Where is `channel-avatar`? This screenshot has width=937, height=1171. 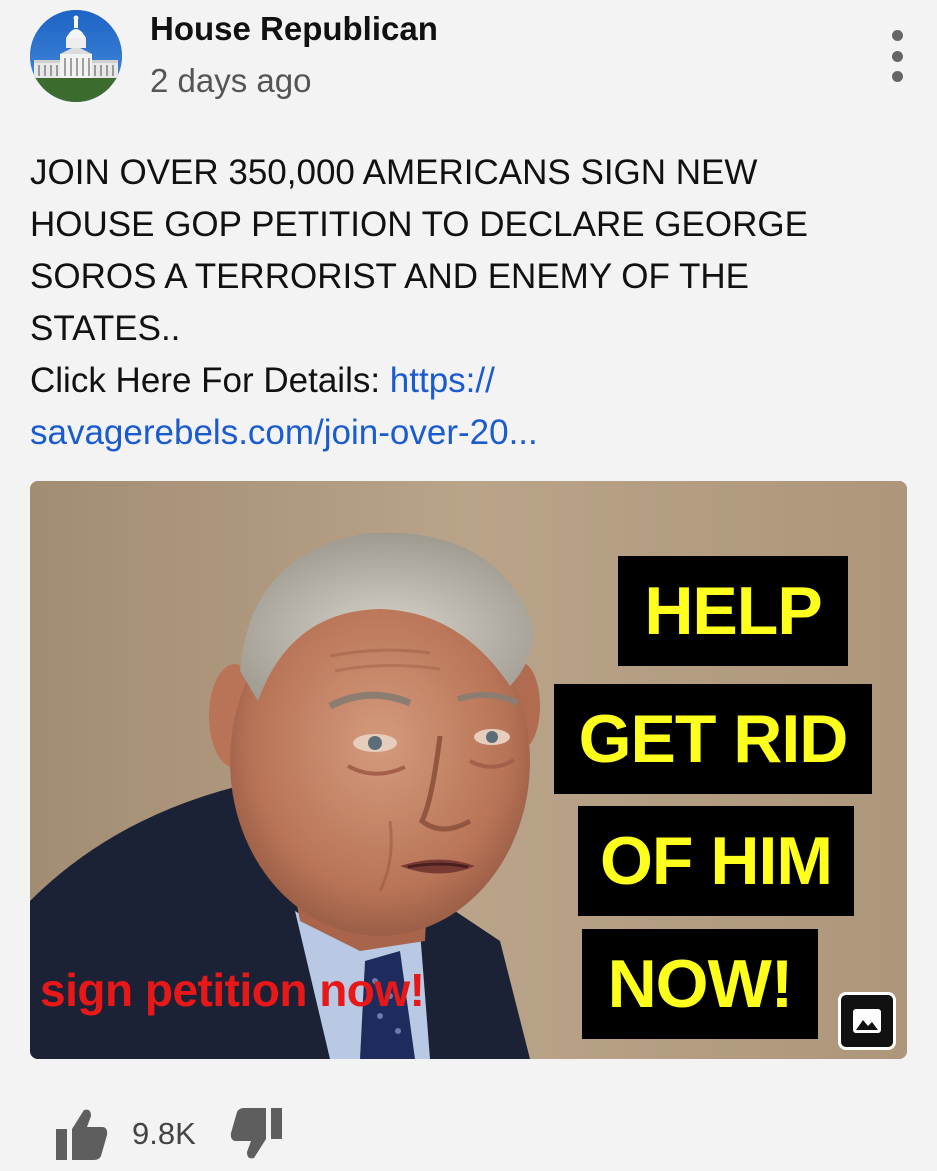
channel-avatar is located at coordinates (76, 56).